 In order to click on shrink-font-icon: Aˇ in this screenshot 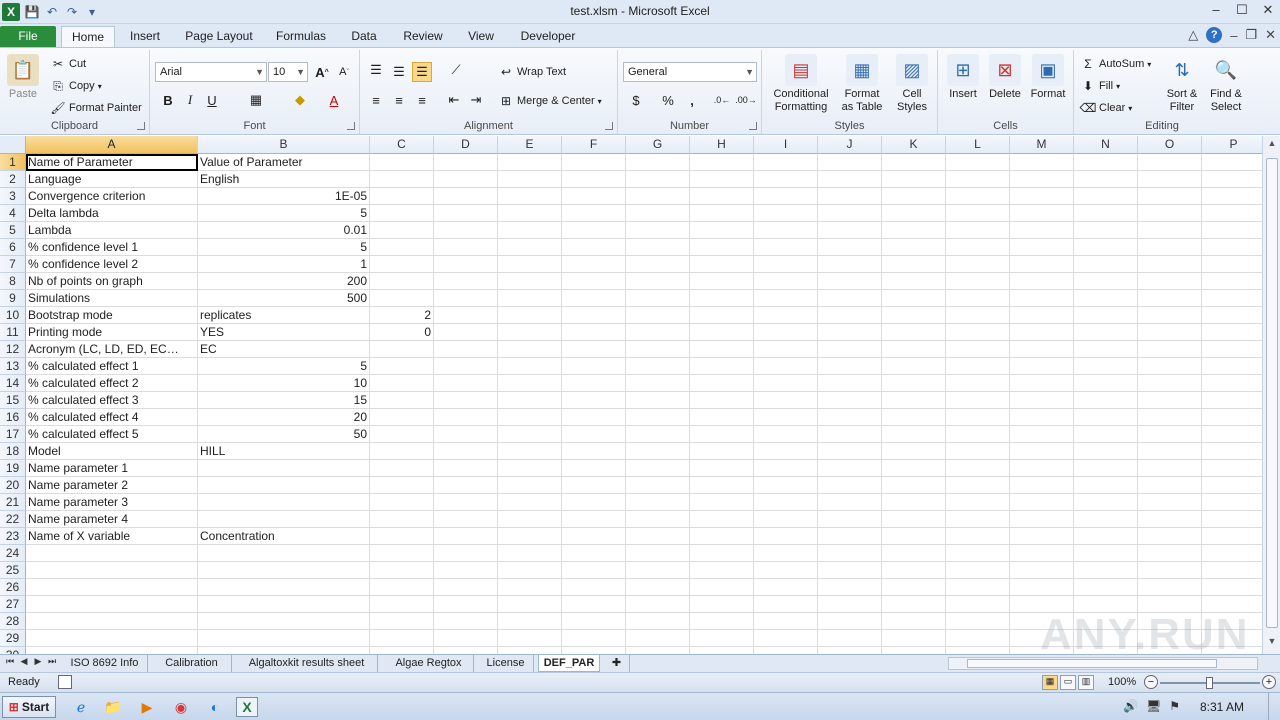, I will do `click(344, 72)`.